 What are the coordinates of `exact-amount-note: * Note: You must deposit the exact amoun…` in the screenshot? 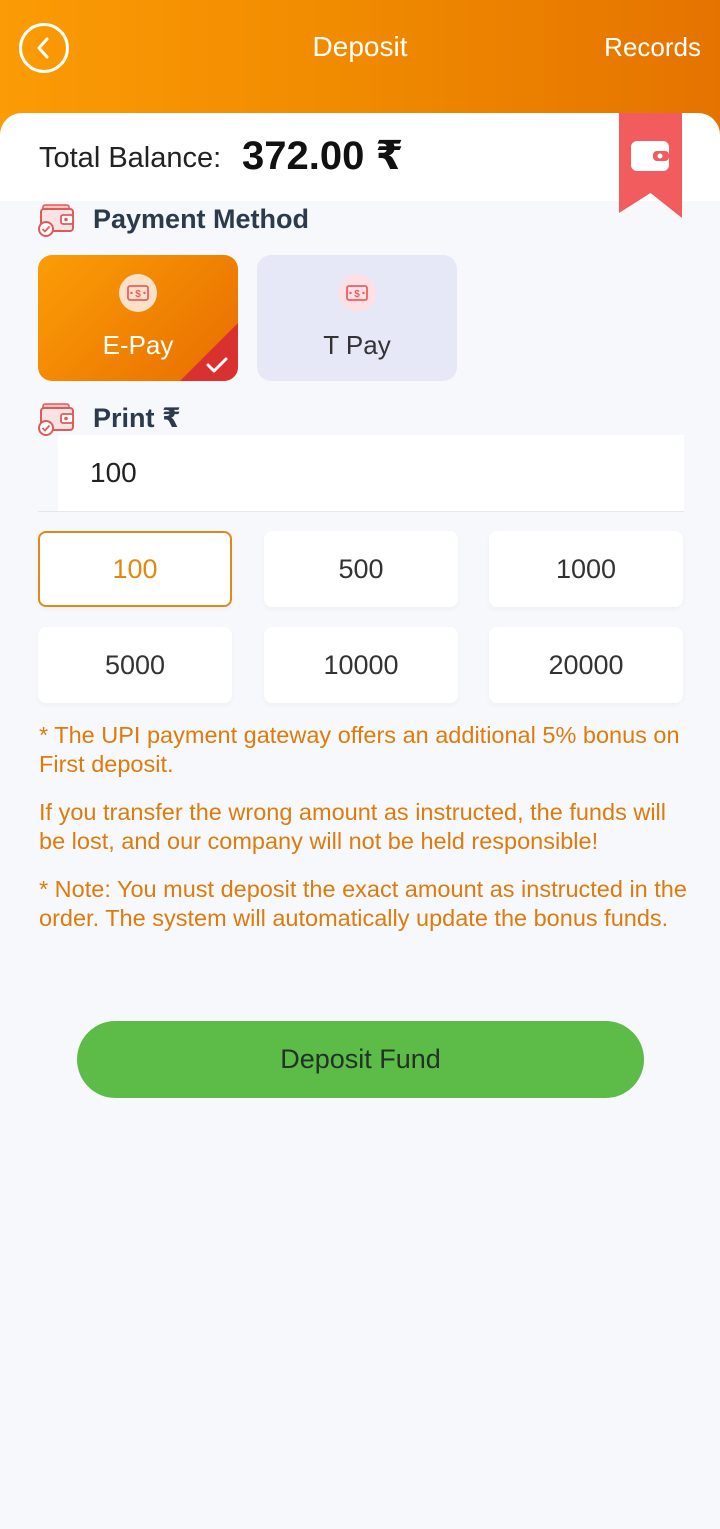 It's located at (363, 903).